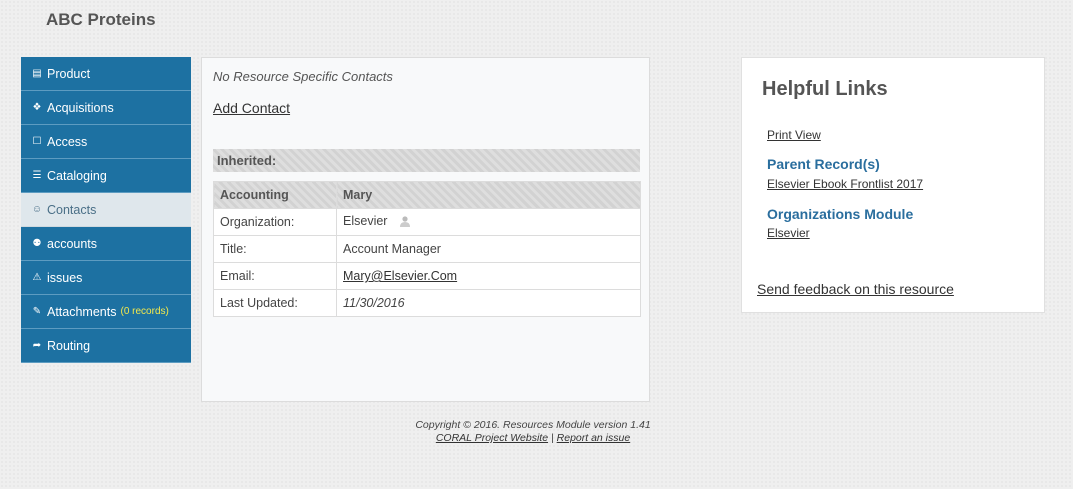  Describe the element at coordinates (106, 142) in the screenshot. I see `sidebar-item-access: ☐ Access` at that location.